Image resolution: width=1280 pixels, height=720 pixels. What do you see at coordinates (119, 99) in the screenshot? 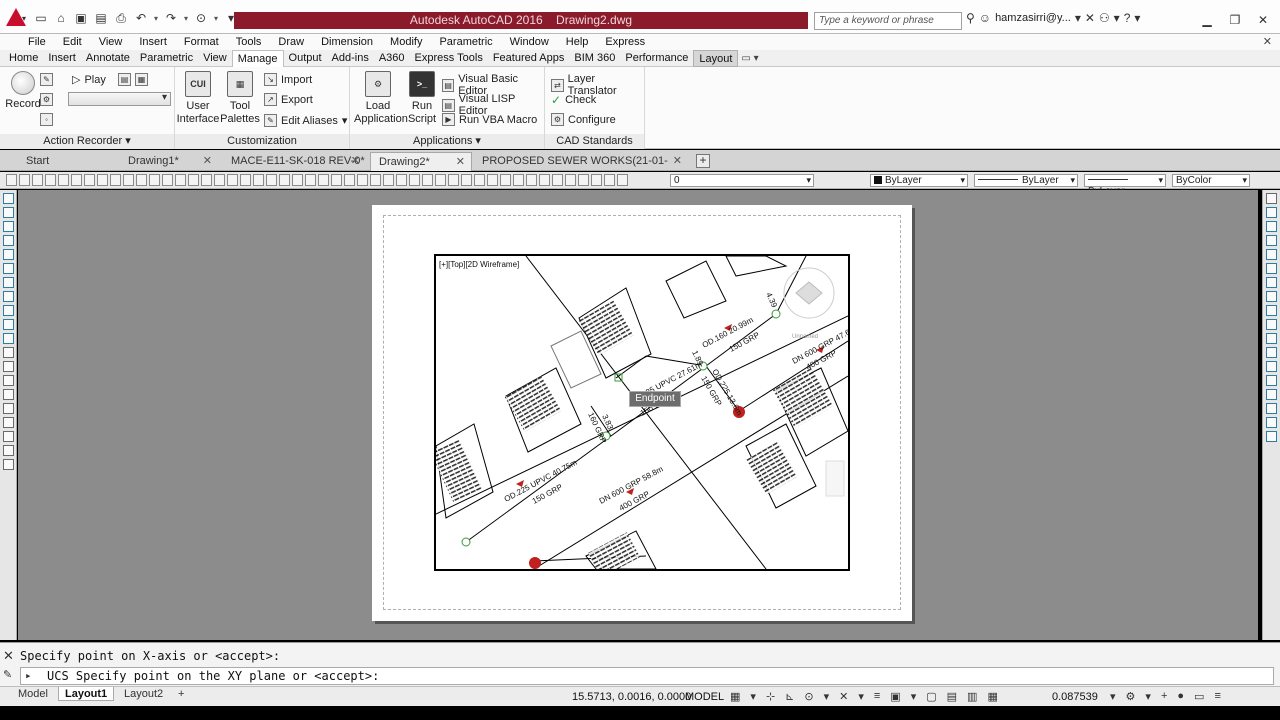
I see `macro-list-dropdown` at bounding box center [119, 99].